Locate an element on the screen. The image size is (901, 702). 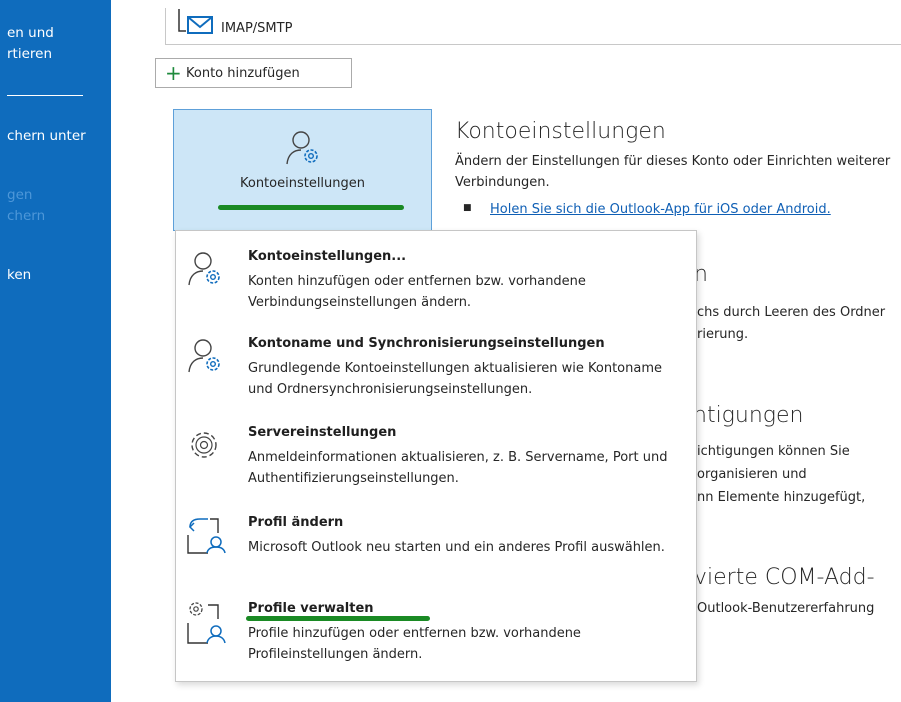
mail-icon is located at coordinates (198, 25).